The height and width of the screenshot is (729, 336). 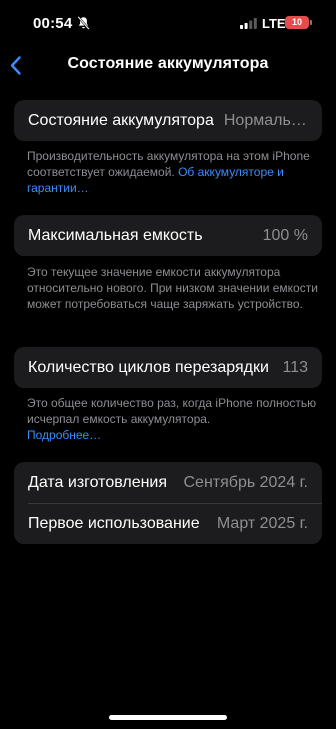 What do you see at coordinates (148, 367) in the screenshot?
I see `cycle-count-label: Количество циклов перезарядки` at bounding box center [148, 367].